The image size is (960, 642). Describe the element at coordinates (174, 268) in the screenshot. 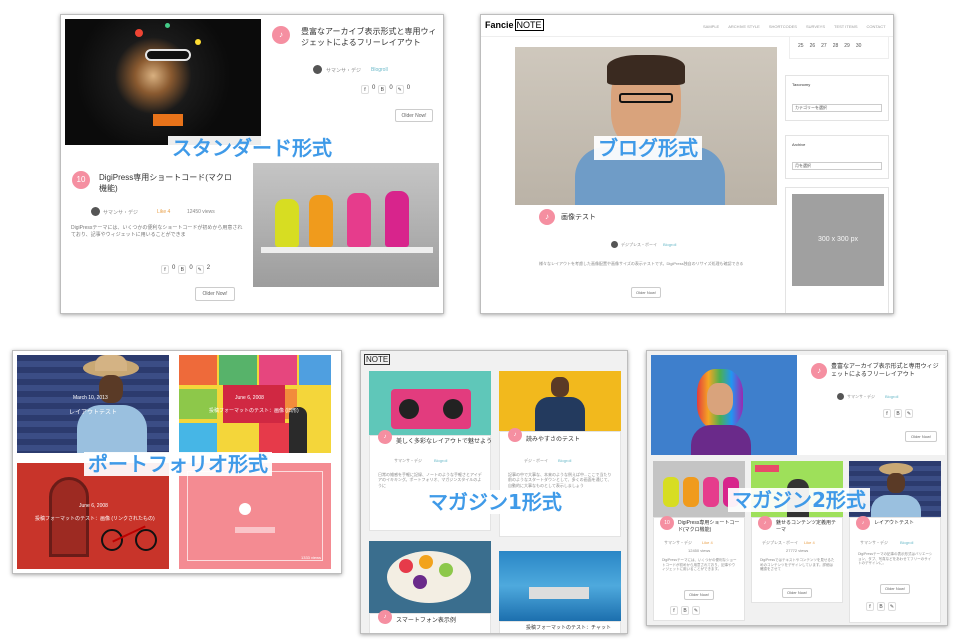

I see `fb-count: 0` at that location.